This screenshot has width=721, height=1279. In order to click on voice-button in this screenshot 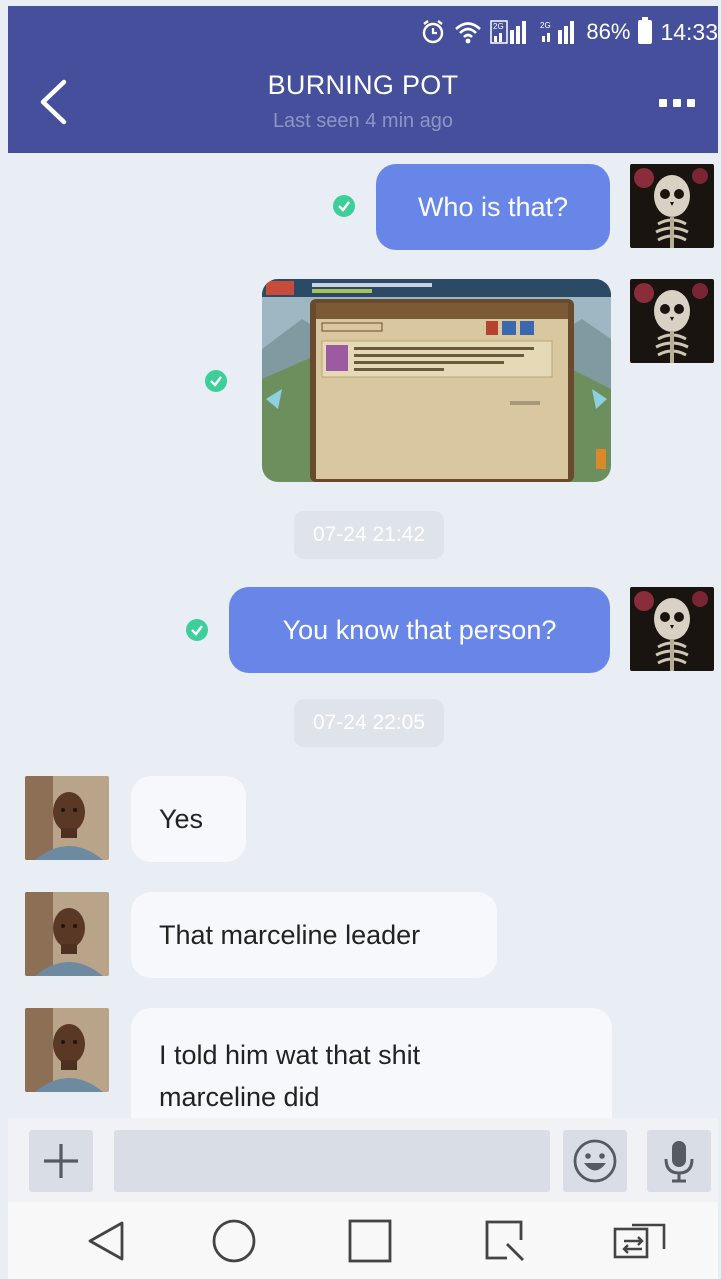, I will do `click(679, 1161)`.